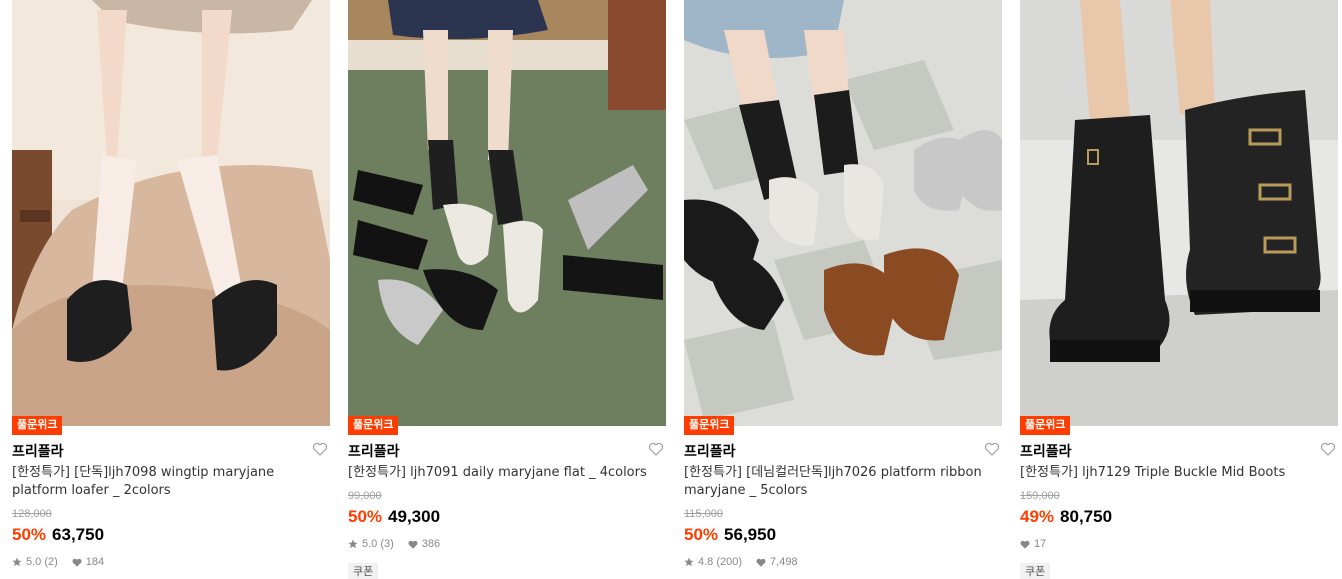  Describe the element at coordinates (414, 516) in the screenshot. I see `sale-price: 49,300` at that location.